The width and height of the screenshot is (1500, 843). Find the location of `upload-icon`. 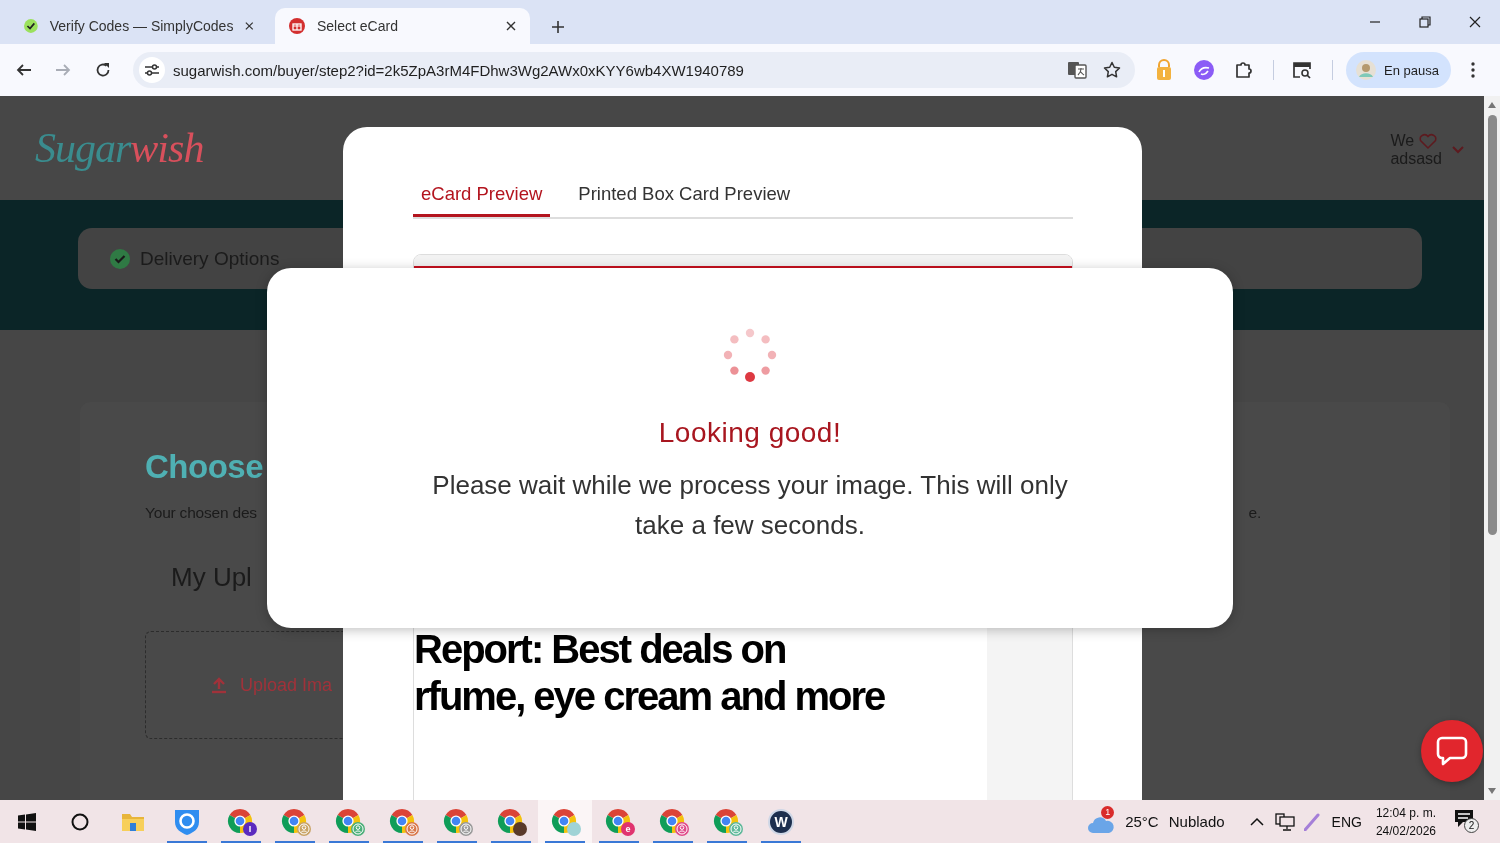

upload-icon is located at coordinates (219, 685).